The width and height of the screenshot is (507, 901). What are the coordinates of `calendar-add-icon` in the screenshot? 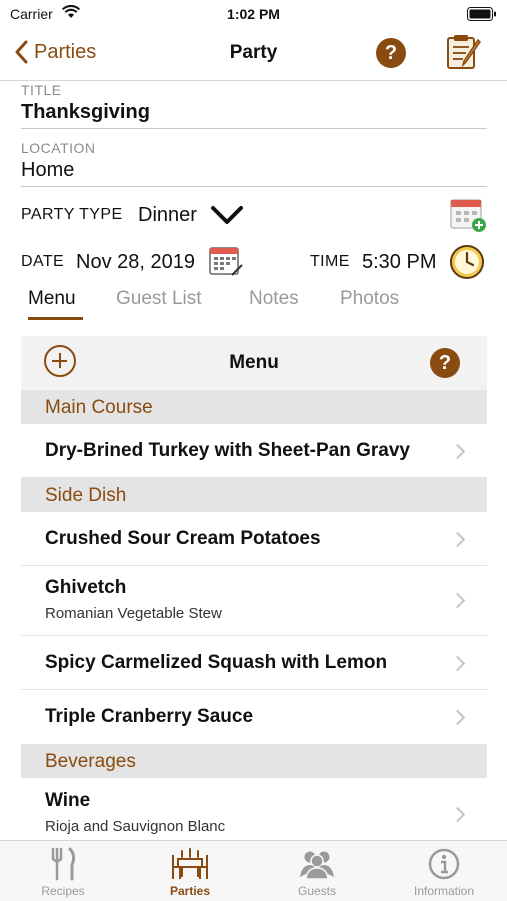 It's located at (468, 217).